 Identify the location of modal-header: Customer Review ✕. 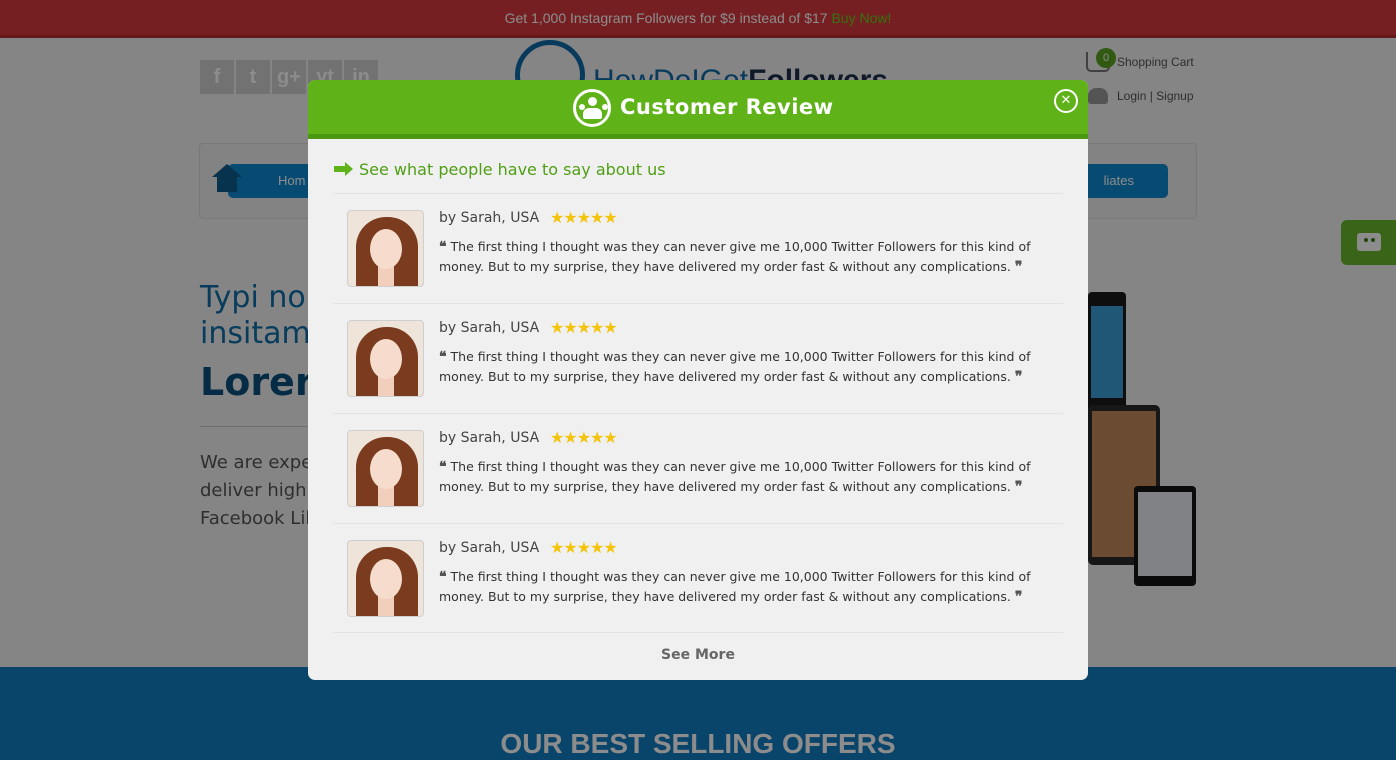
(698, 109).